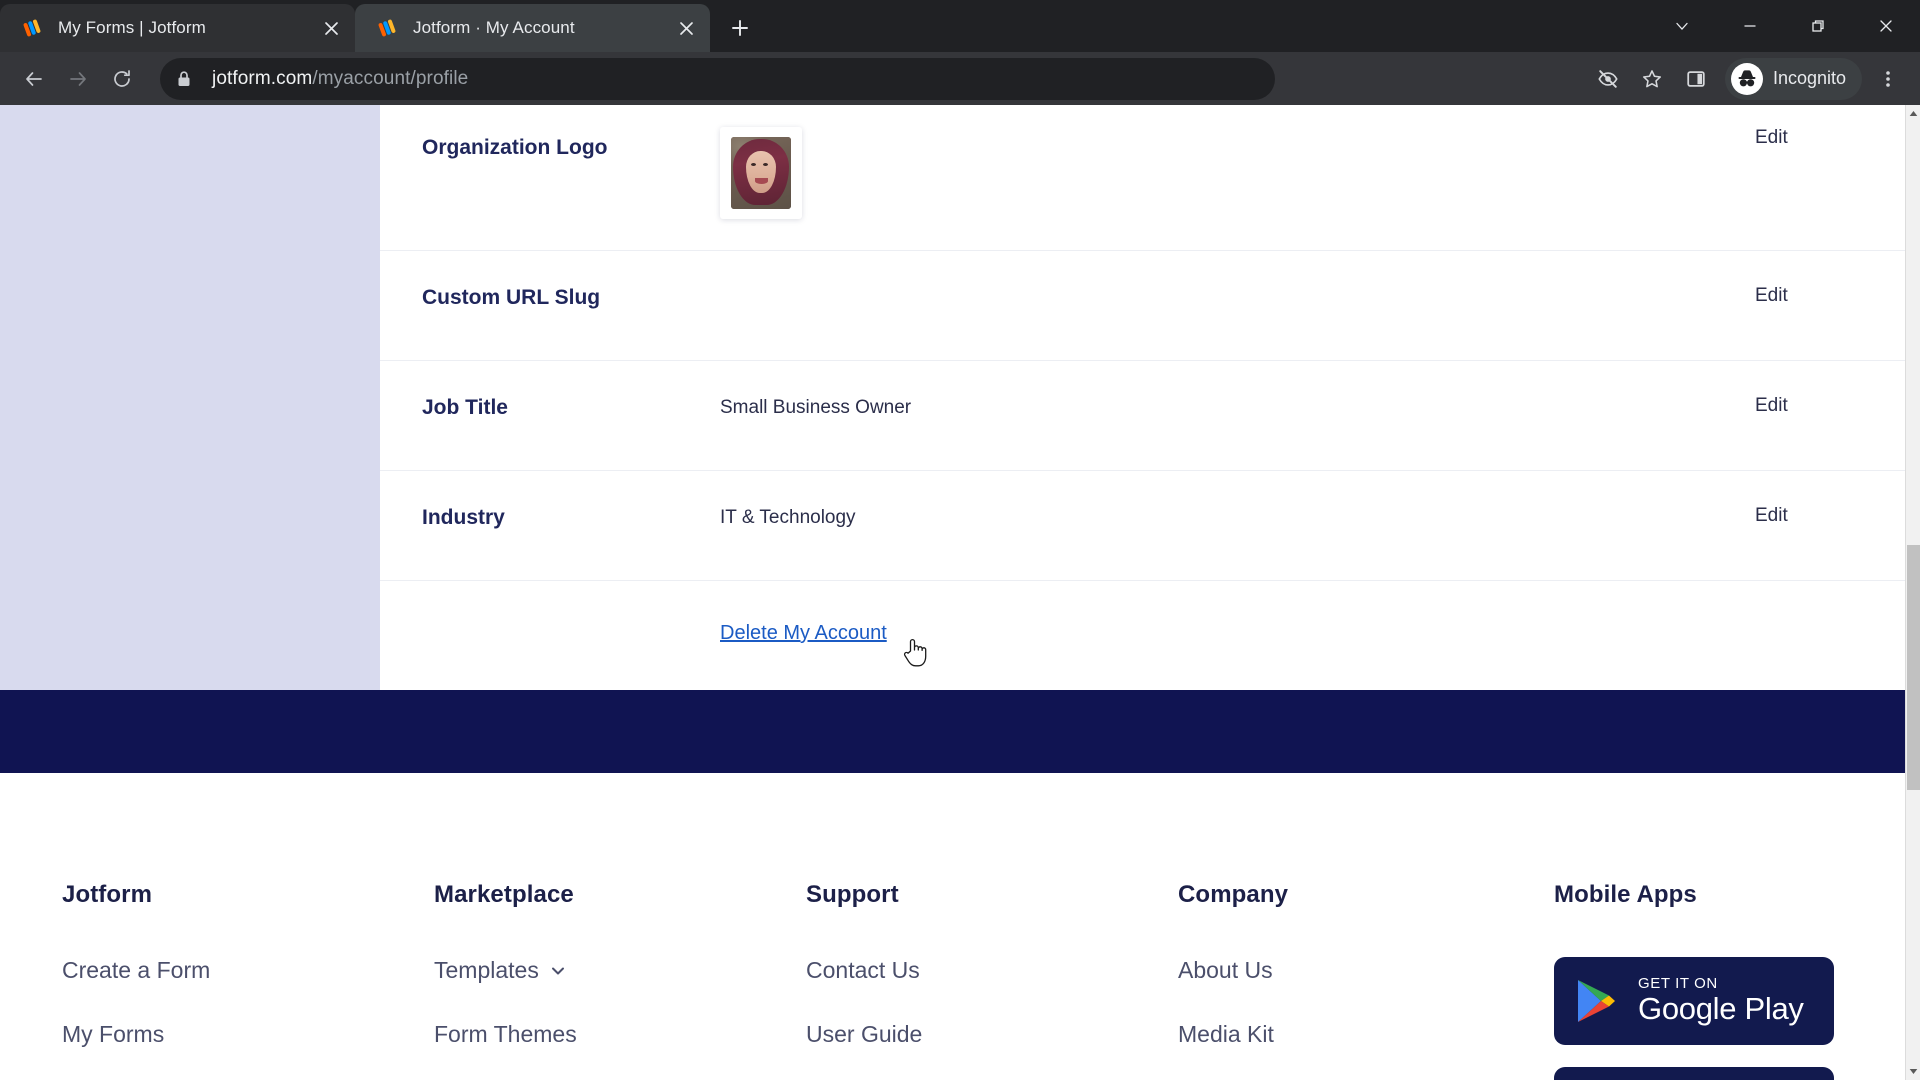  Describe the element at coordinates (511, 297) in the screenshot. I see `row-label: Custom URL Slug` at that location.